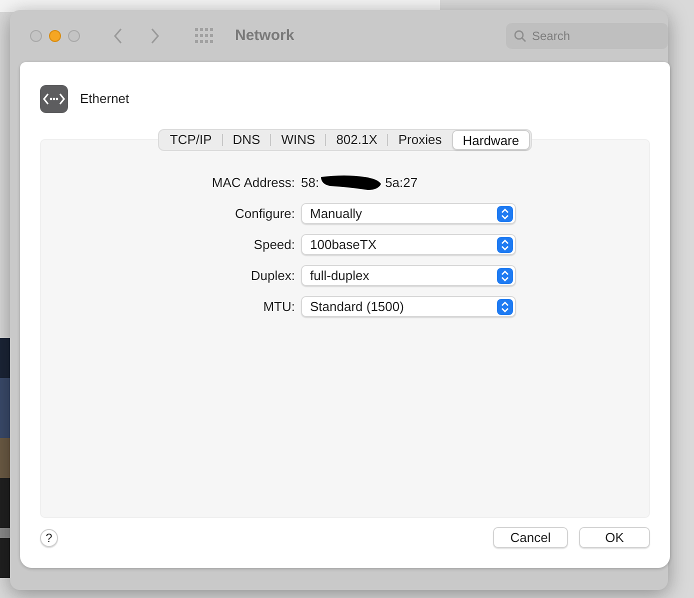  I want to click on help-button: ?, so click(49, 537).